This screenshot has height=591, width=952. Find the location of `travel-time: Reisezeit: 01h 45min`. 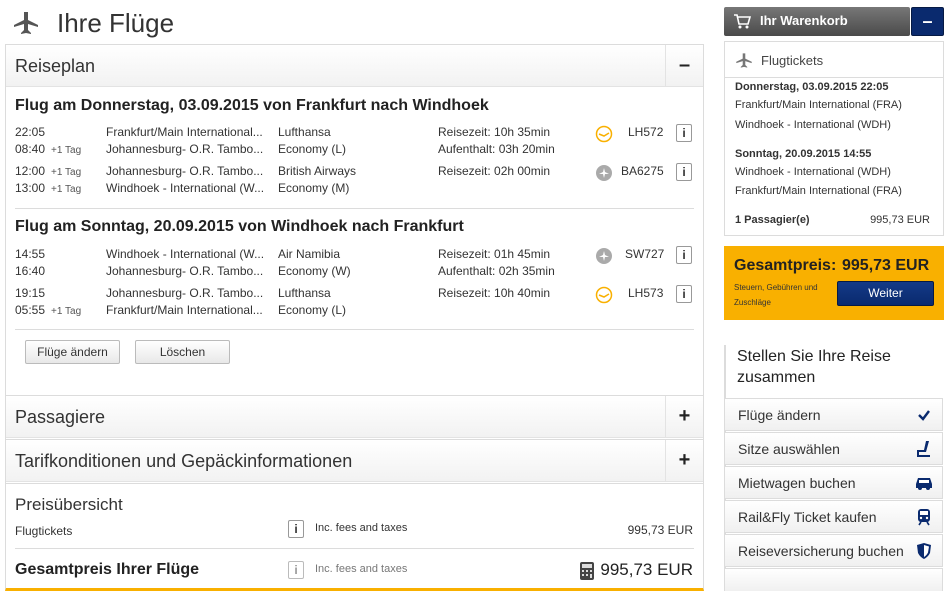

travel-time: Reisezeit: 01h 45min is located at coordinates (494, 254).